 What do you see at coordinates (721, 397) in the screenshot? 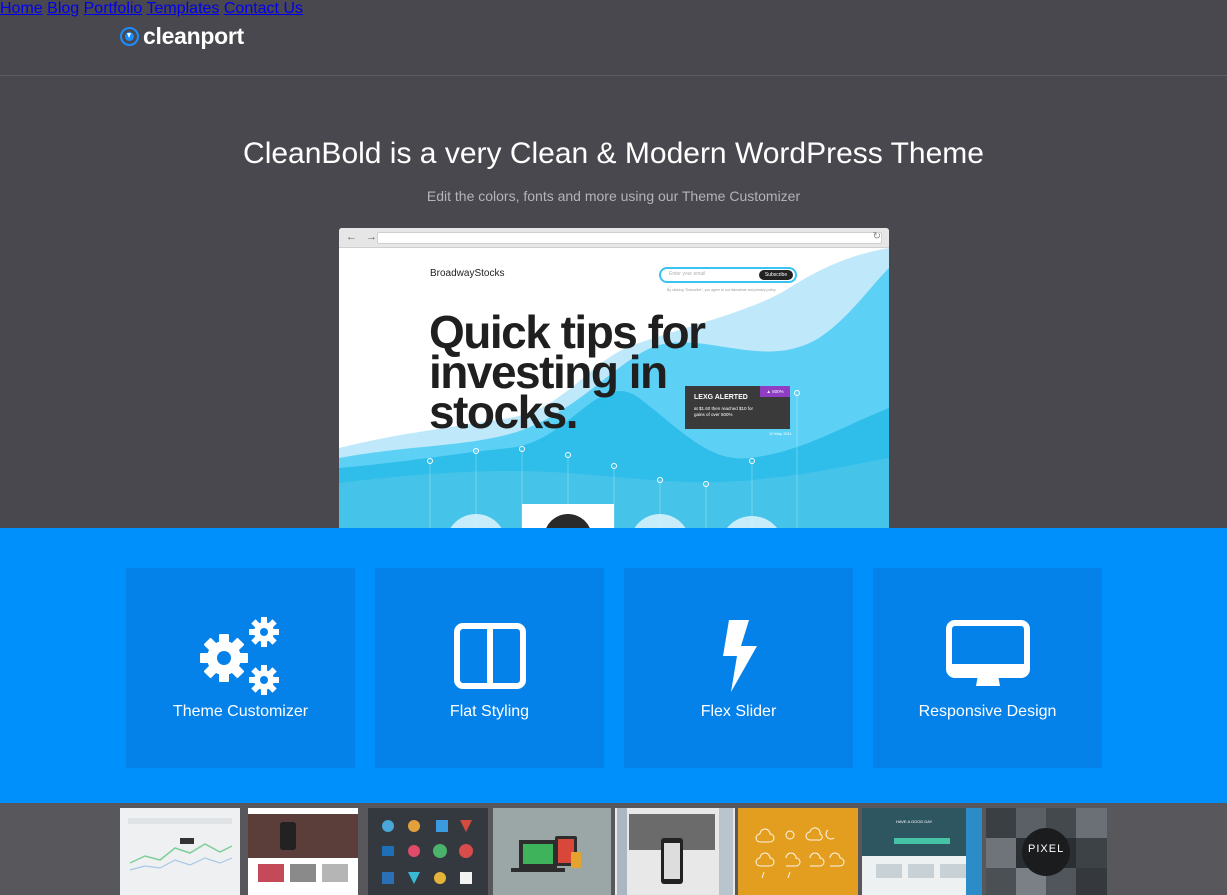
I see `preview-alert-title: LEXG ALERTED` at bounding box center [721, 397].